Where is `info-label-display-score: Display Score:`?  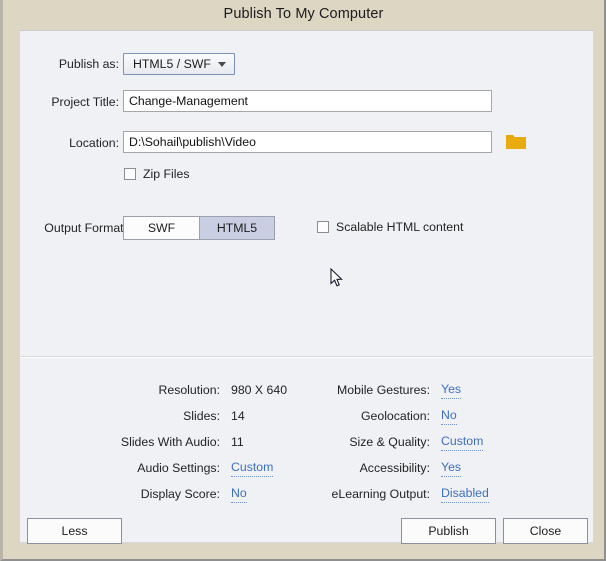
info-label-display-score: Display Score: is located at coordinates (180, 494).